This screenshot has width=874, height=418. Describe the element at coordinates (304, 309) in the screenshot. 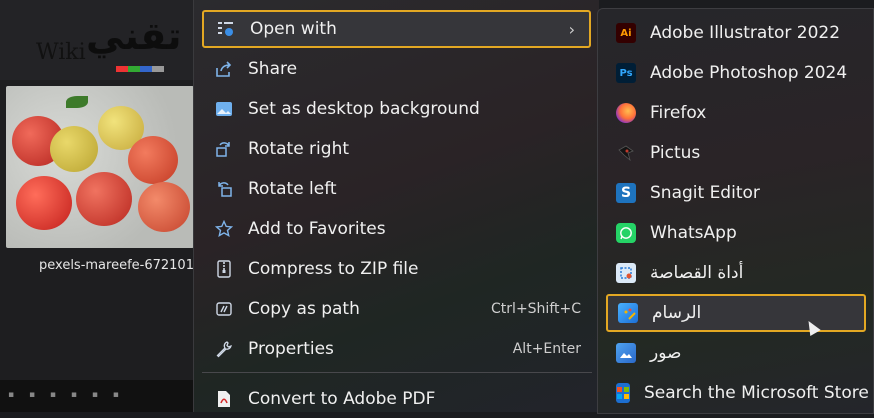

I see `menu-item-label: Copy as path` at that location.